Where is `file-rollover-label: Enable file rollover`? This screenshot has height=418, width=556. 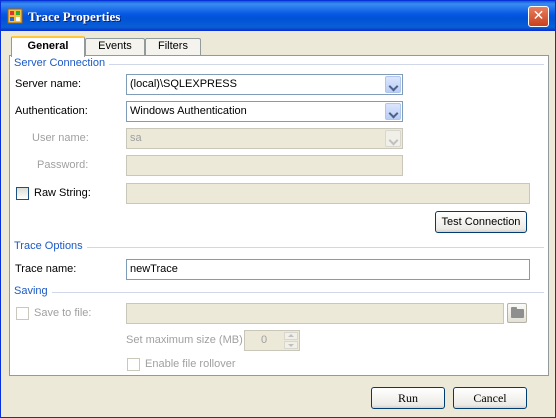 file-rollover-label: Enable file rollover is located at coordinates (190, 364).